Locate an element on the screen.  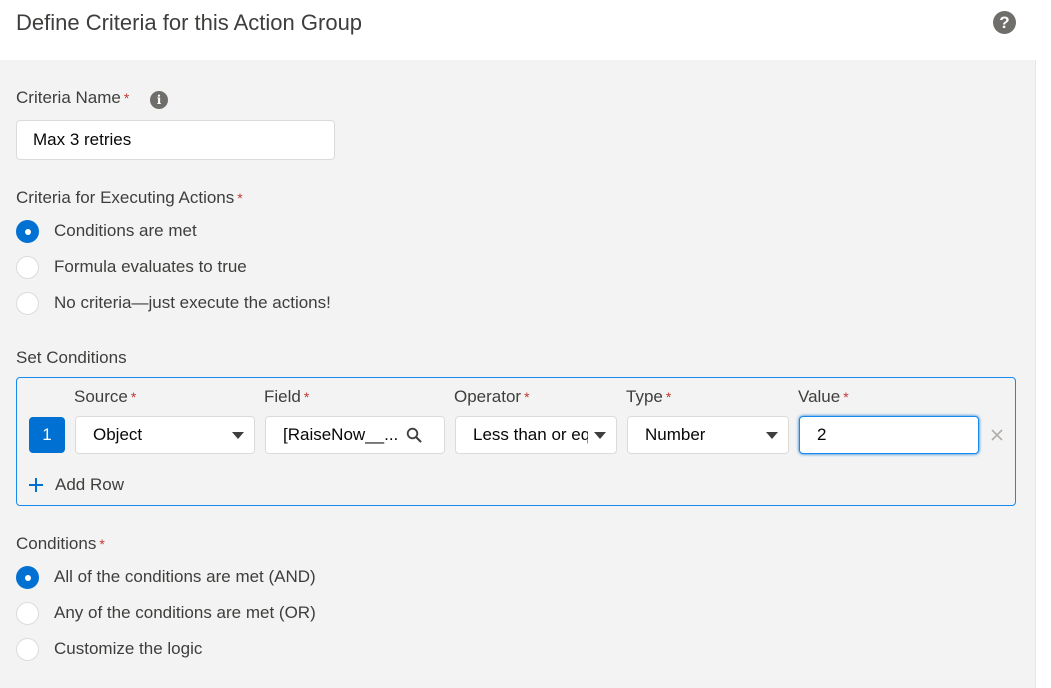
criteria-name-label: Criteria Name * is located at coordinates (72, 98).